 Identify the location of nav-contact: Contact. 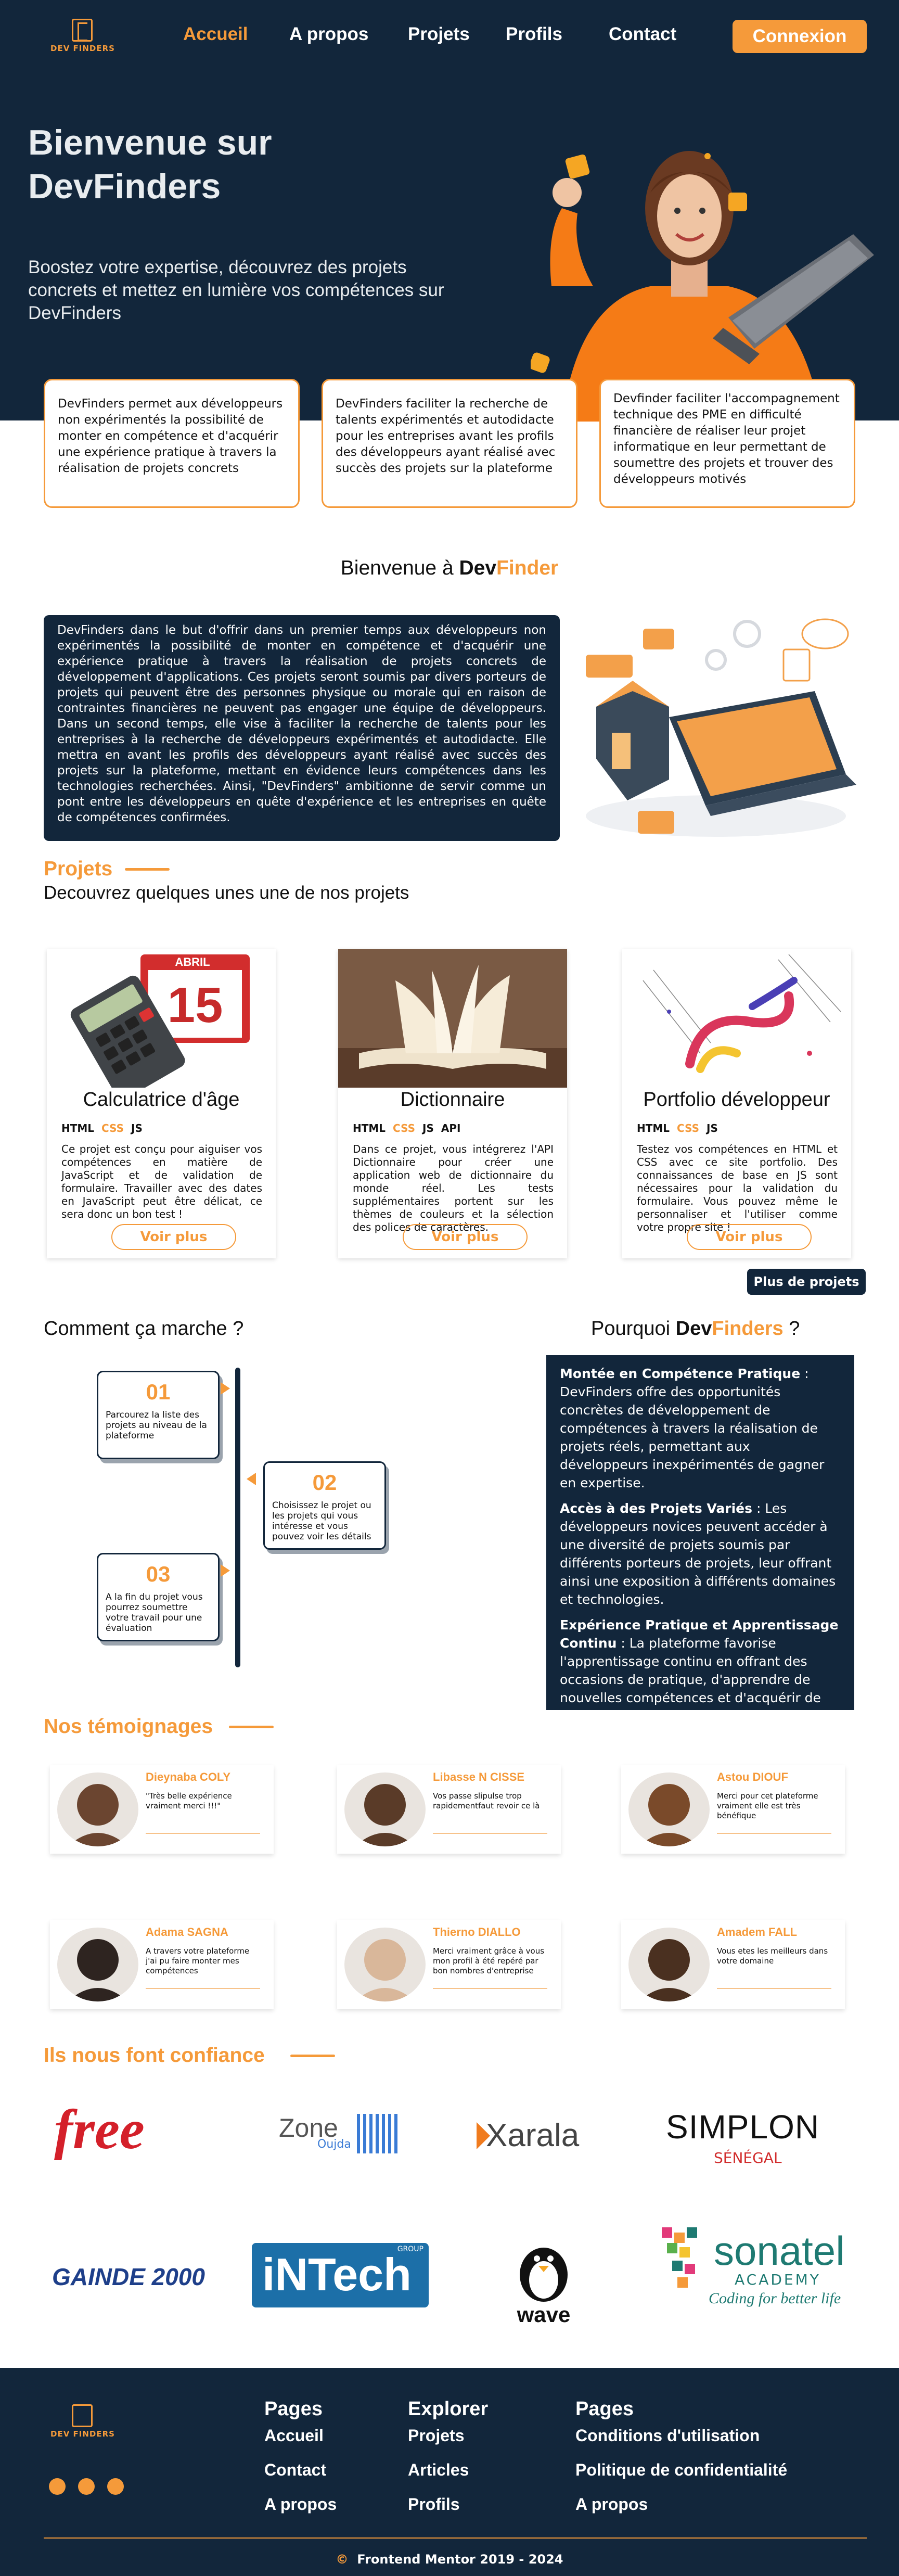
(642, 34).